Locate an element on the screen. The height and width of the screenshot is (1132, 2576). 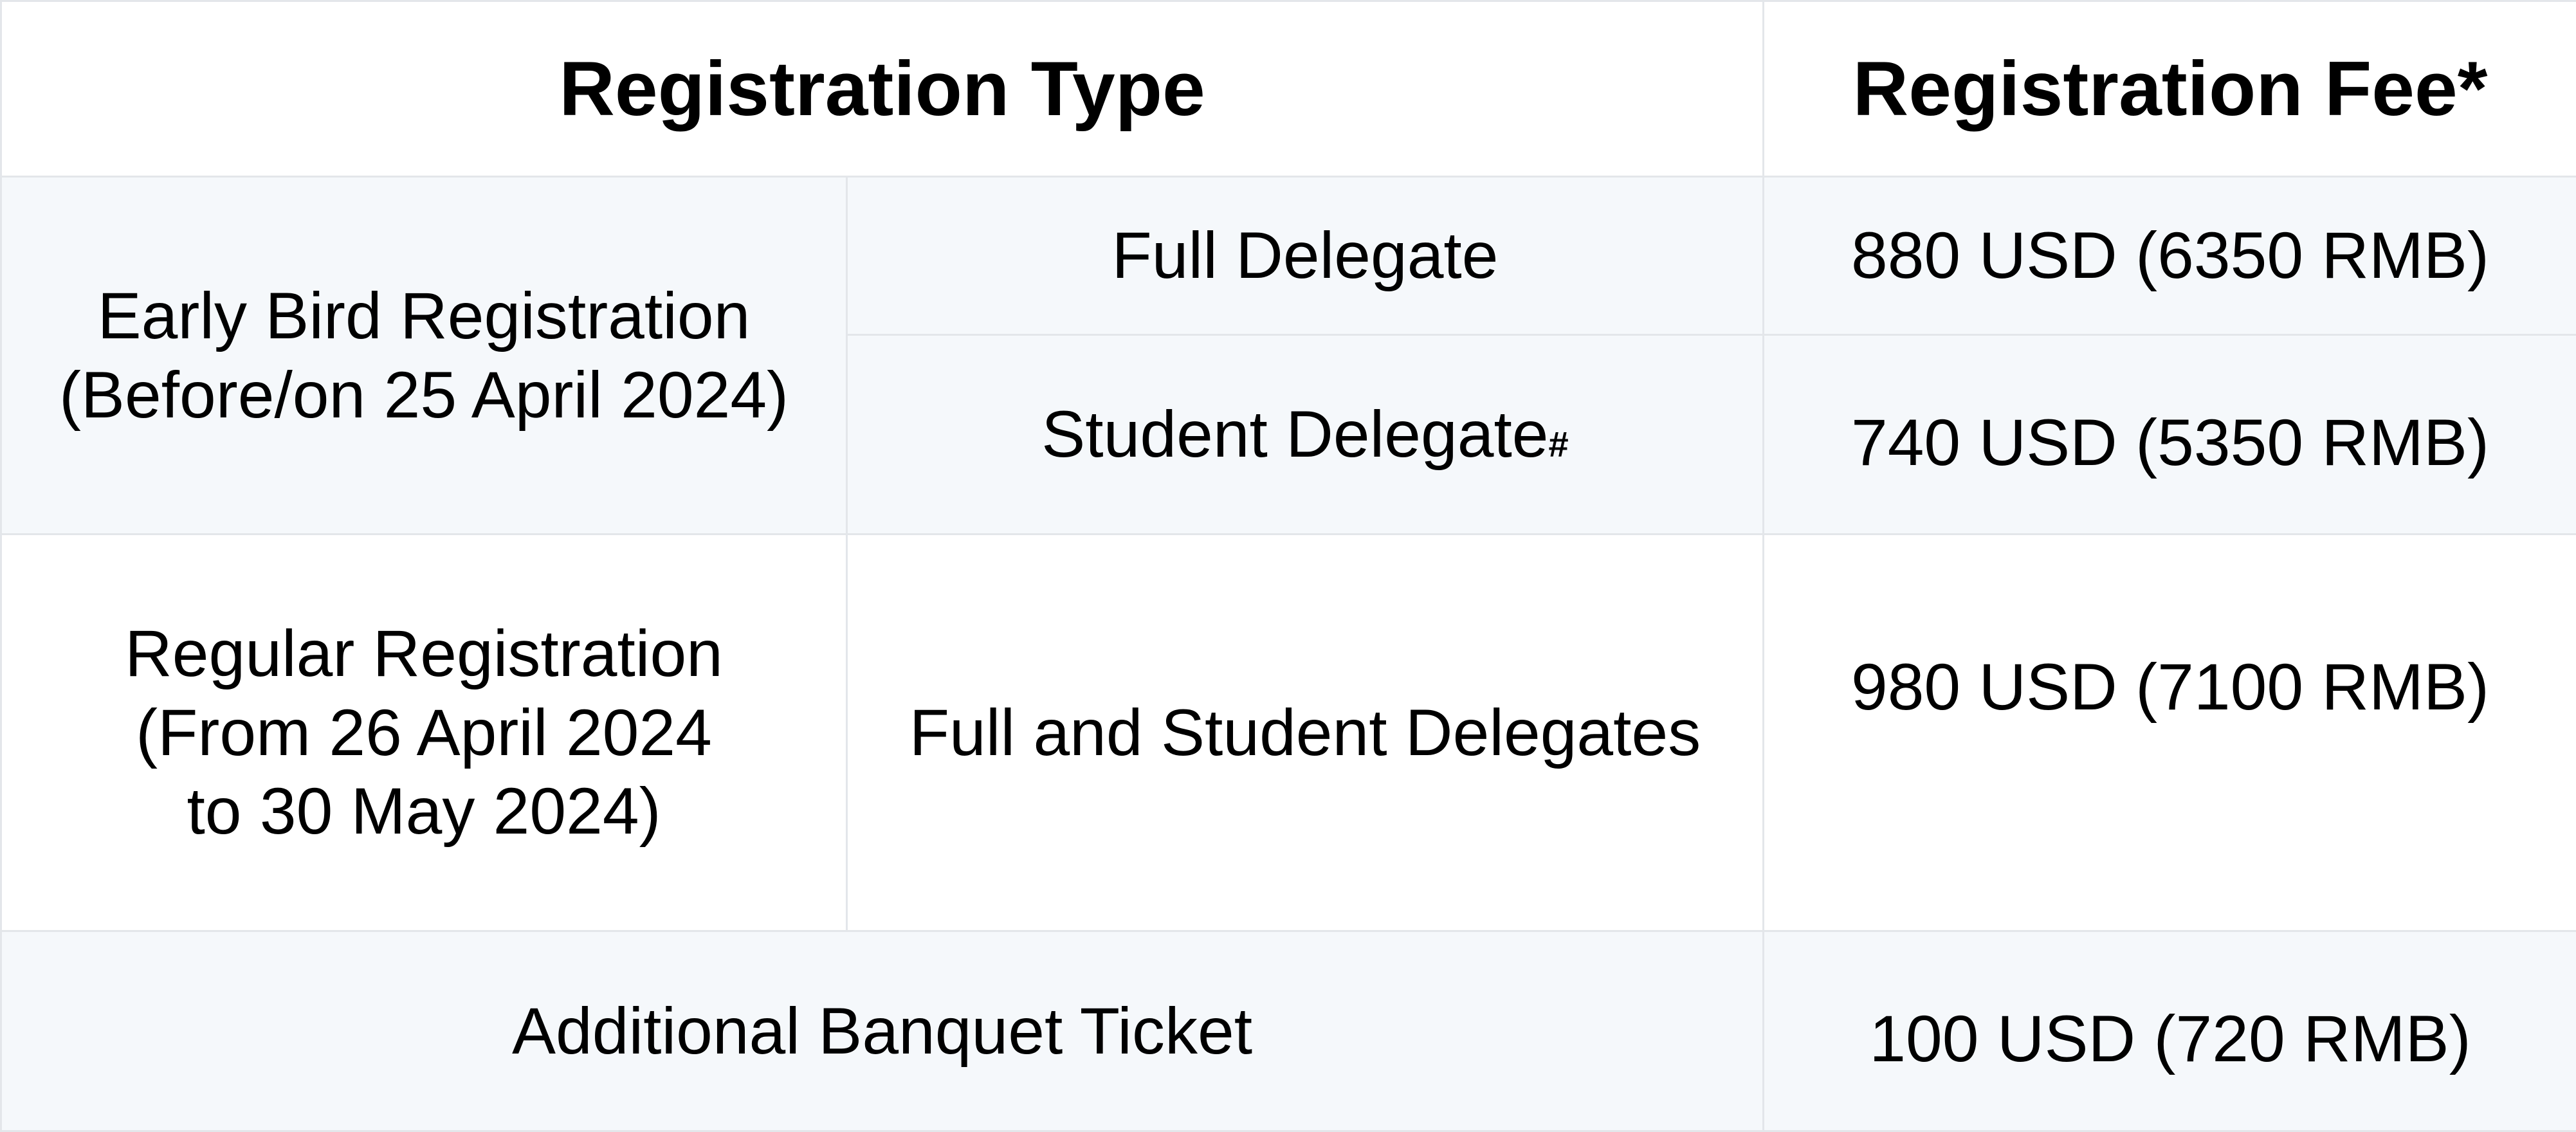
student-delegate-label: Student Delegate is located at coordinates (1294, 434).